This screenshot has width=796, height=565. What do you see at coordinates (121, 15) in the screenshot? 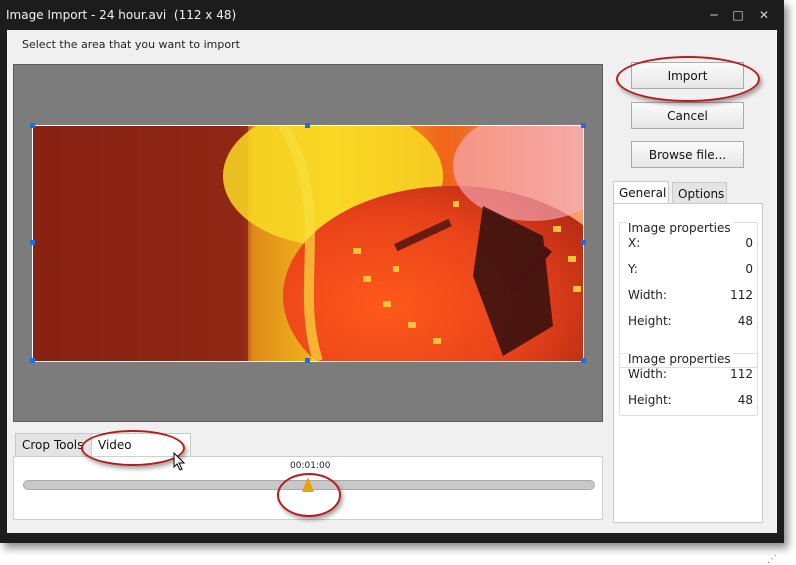
I see `window-title: Image Import - 24 hour.avi (112 x 48)` at bounding box center [121, 15].